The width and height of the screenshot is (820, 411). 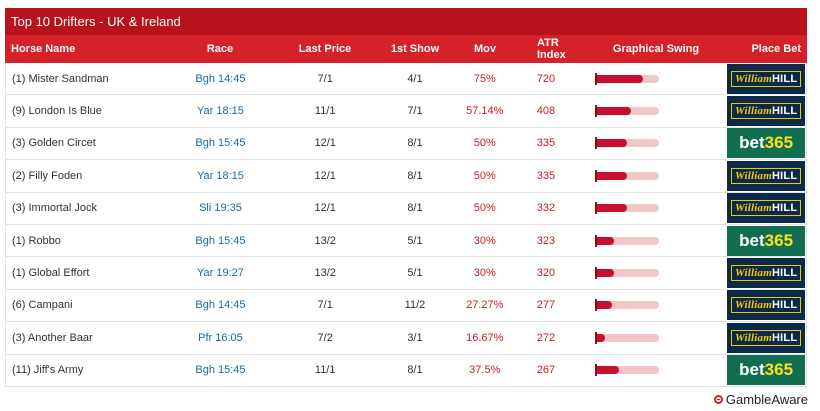 I want to click on header-last-price: Last Price, so click(x=325, y=49).